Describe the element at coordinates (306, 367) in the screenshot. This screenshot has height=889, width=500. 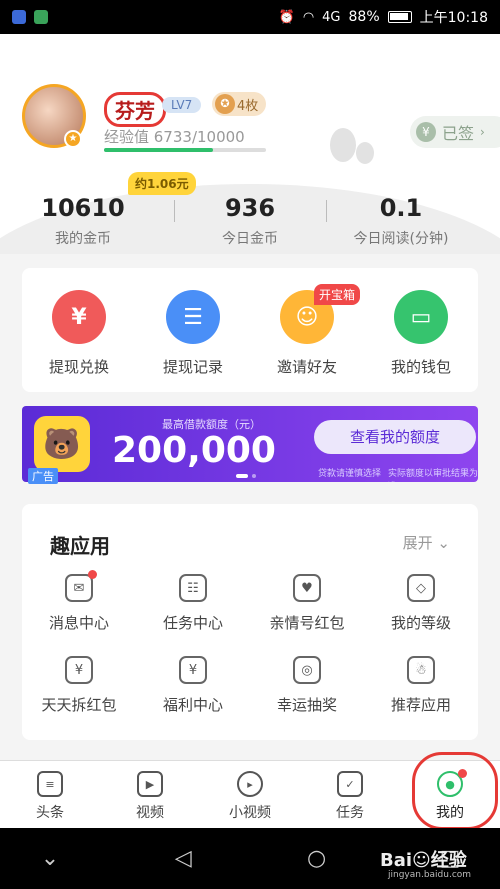
I see `quick-action-label: 邀请好友` at that location.